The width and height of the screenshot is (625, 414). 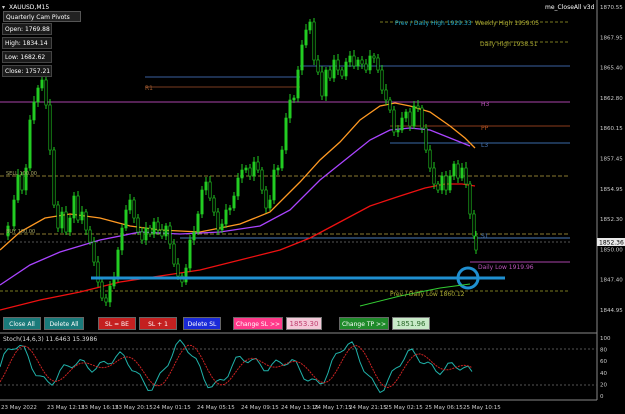 I want to click on change-sl-button: Change SL >>, so click(x=258, y=323).